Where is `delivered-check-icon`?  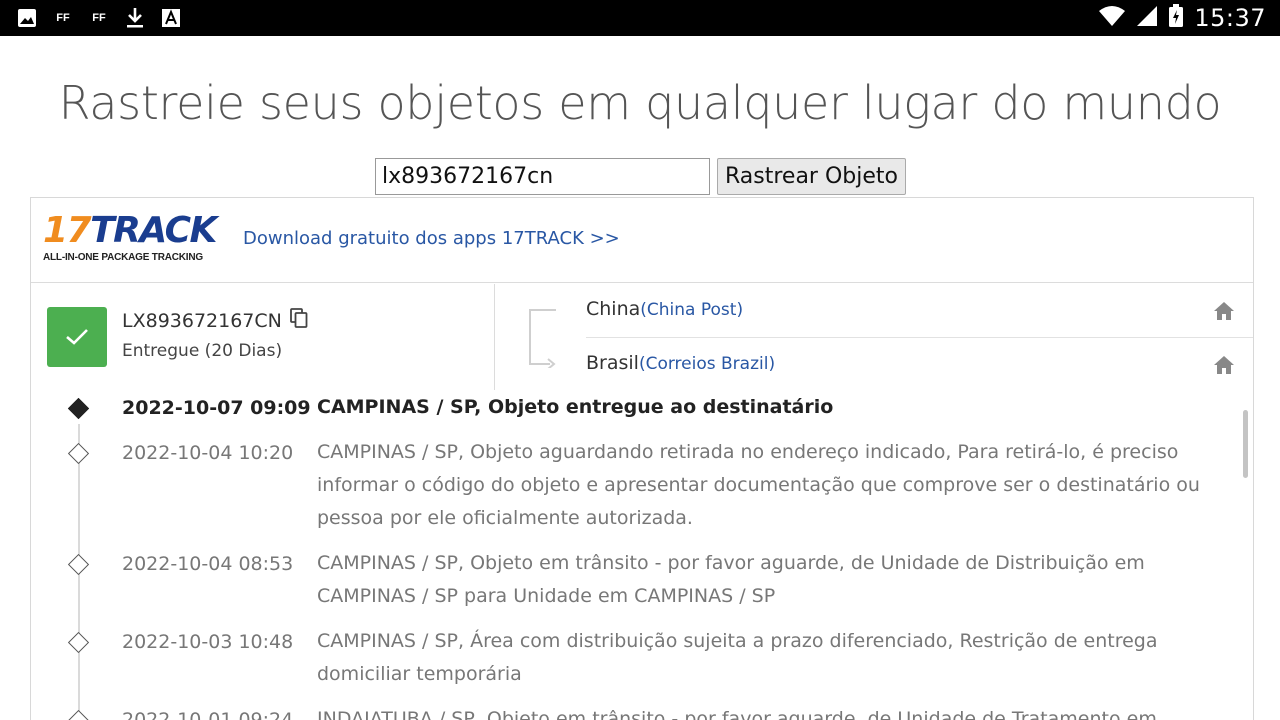
delivered-check-icon is located at coordinates (77, 337).